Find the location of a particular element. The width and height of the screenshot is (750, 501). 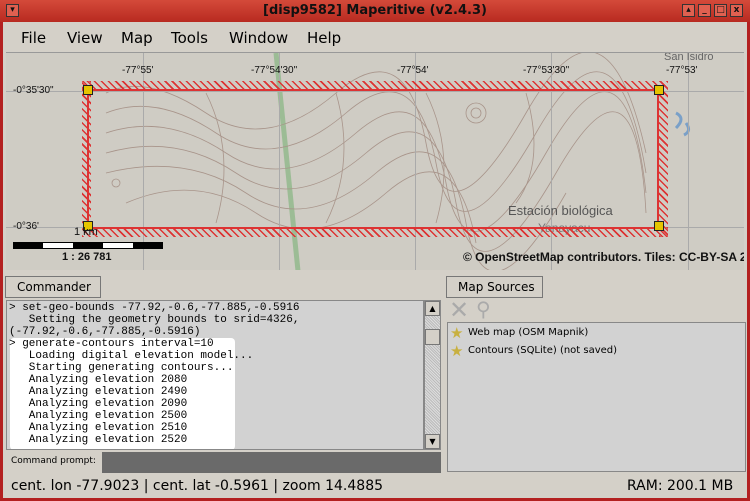

console-line: Analyzing elevation 2510 is located at coordinates (98, 428).